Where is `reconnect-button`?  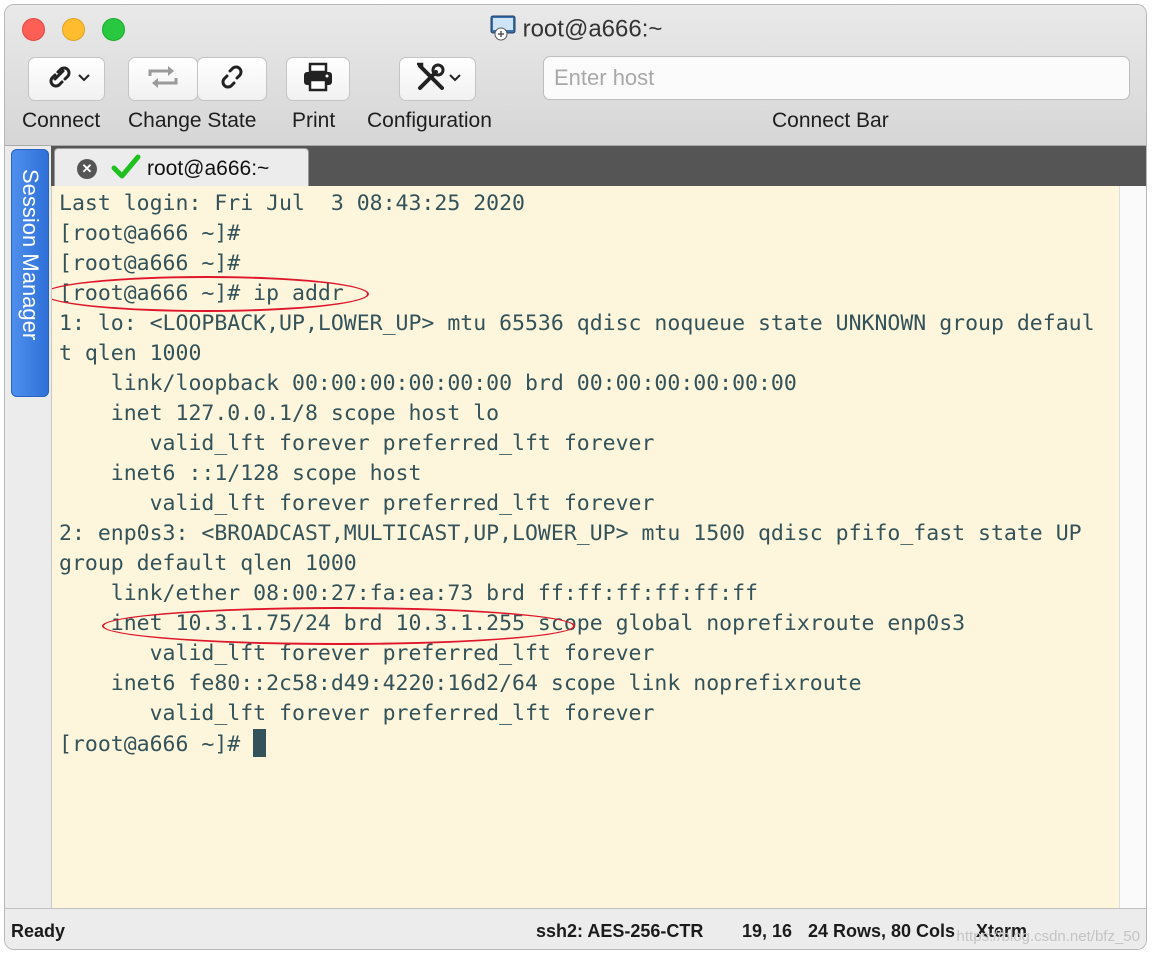
reconnect-button is located at coordinates (163, 79).